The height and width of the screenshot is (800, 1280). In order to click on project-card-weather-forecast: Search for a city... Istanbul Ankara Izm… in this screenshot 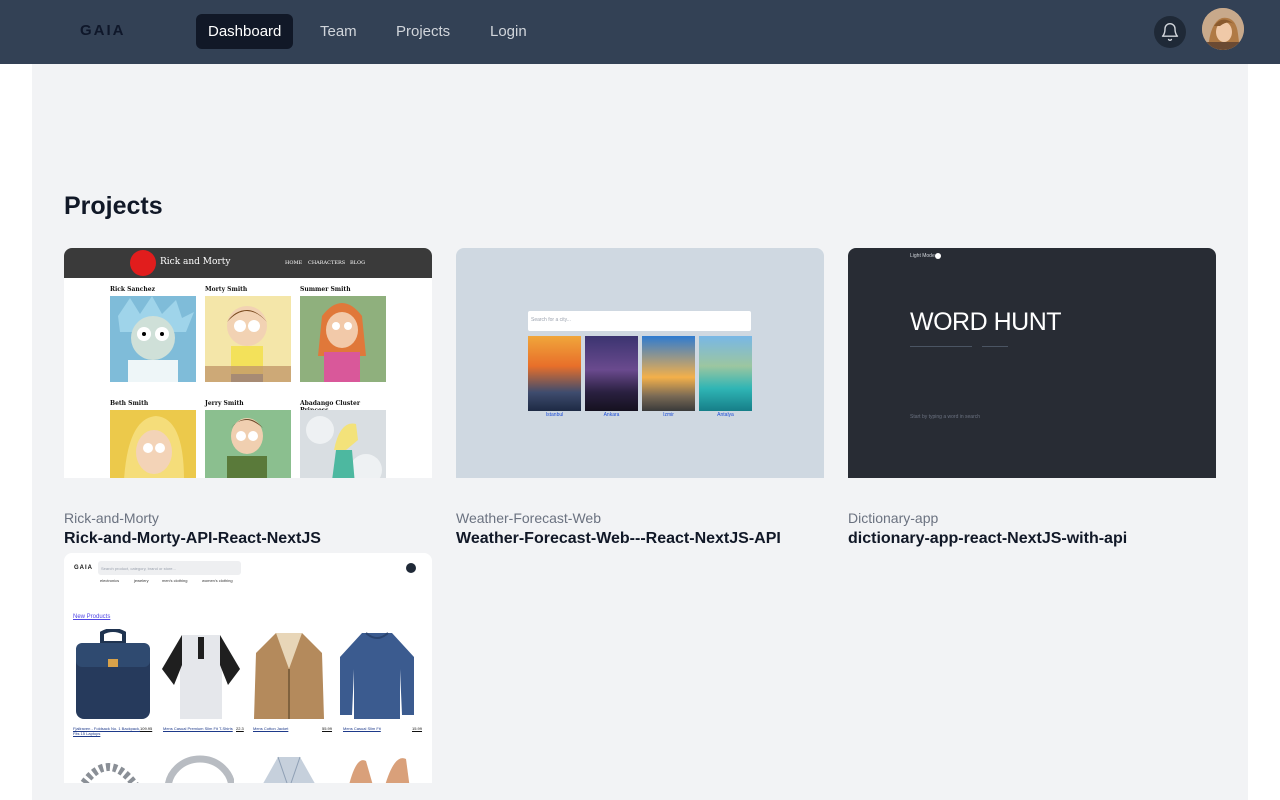, I will do `click(640, 397)`.